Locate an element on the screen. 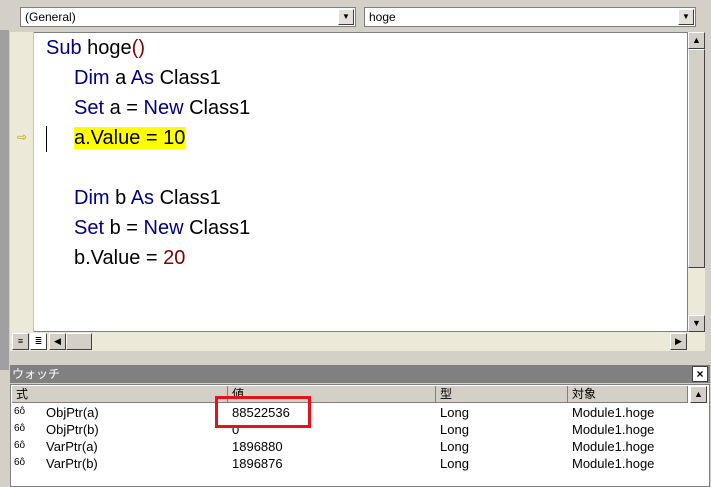  watch-row: 6ô ObjPtr(b) 0 Long Module1.hoge is located at coordinates (350, 429).